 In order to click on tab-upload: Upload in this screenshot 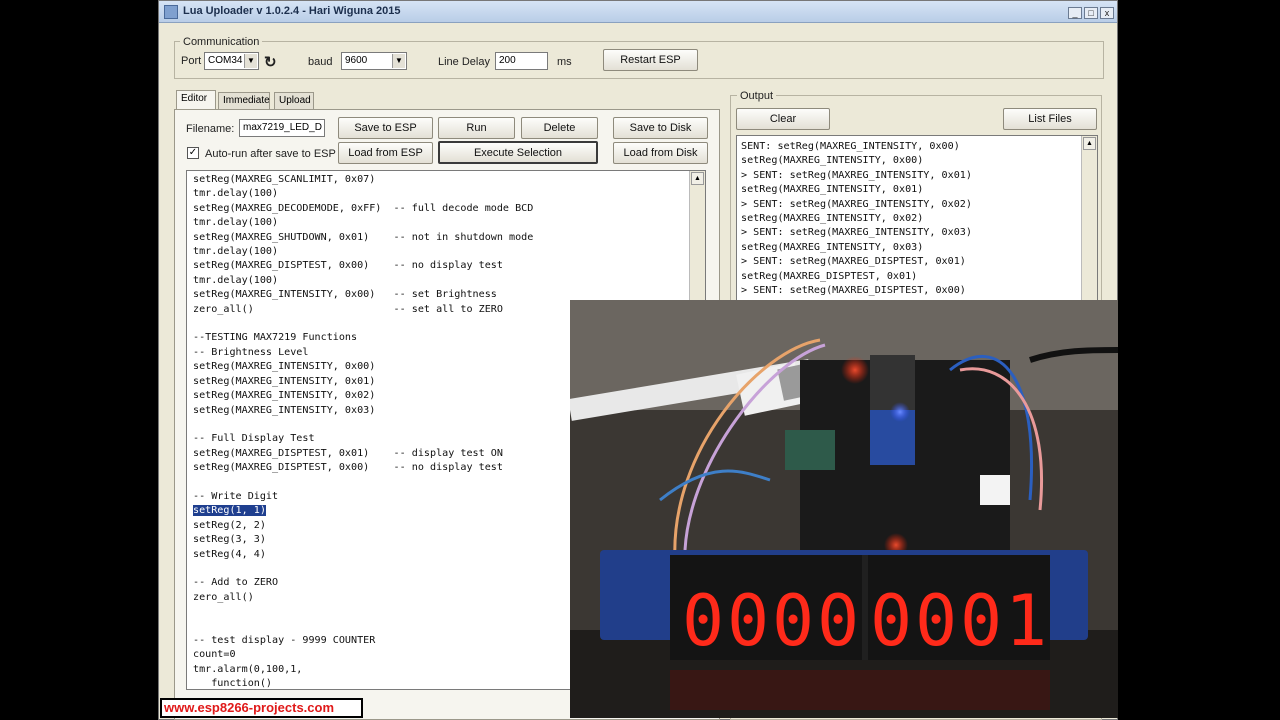, I will do `click(294, 101)`.